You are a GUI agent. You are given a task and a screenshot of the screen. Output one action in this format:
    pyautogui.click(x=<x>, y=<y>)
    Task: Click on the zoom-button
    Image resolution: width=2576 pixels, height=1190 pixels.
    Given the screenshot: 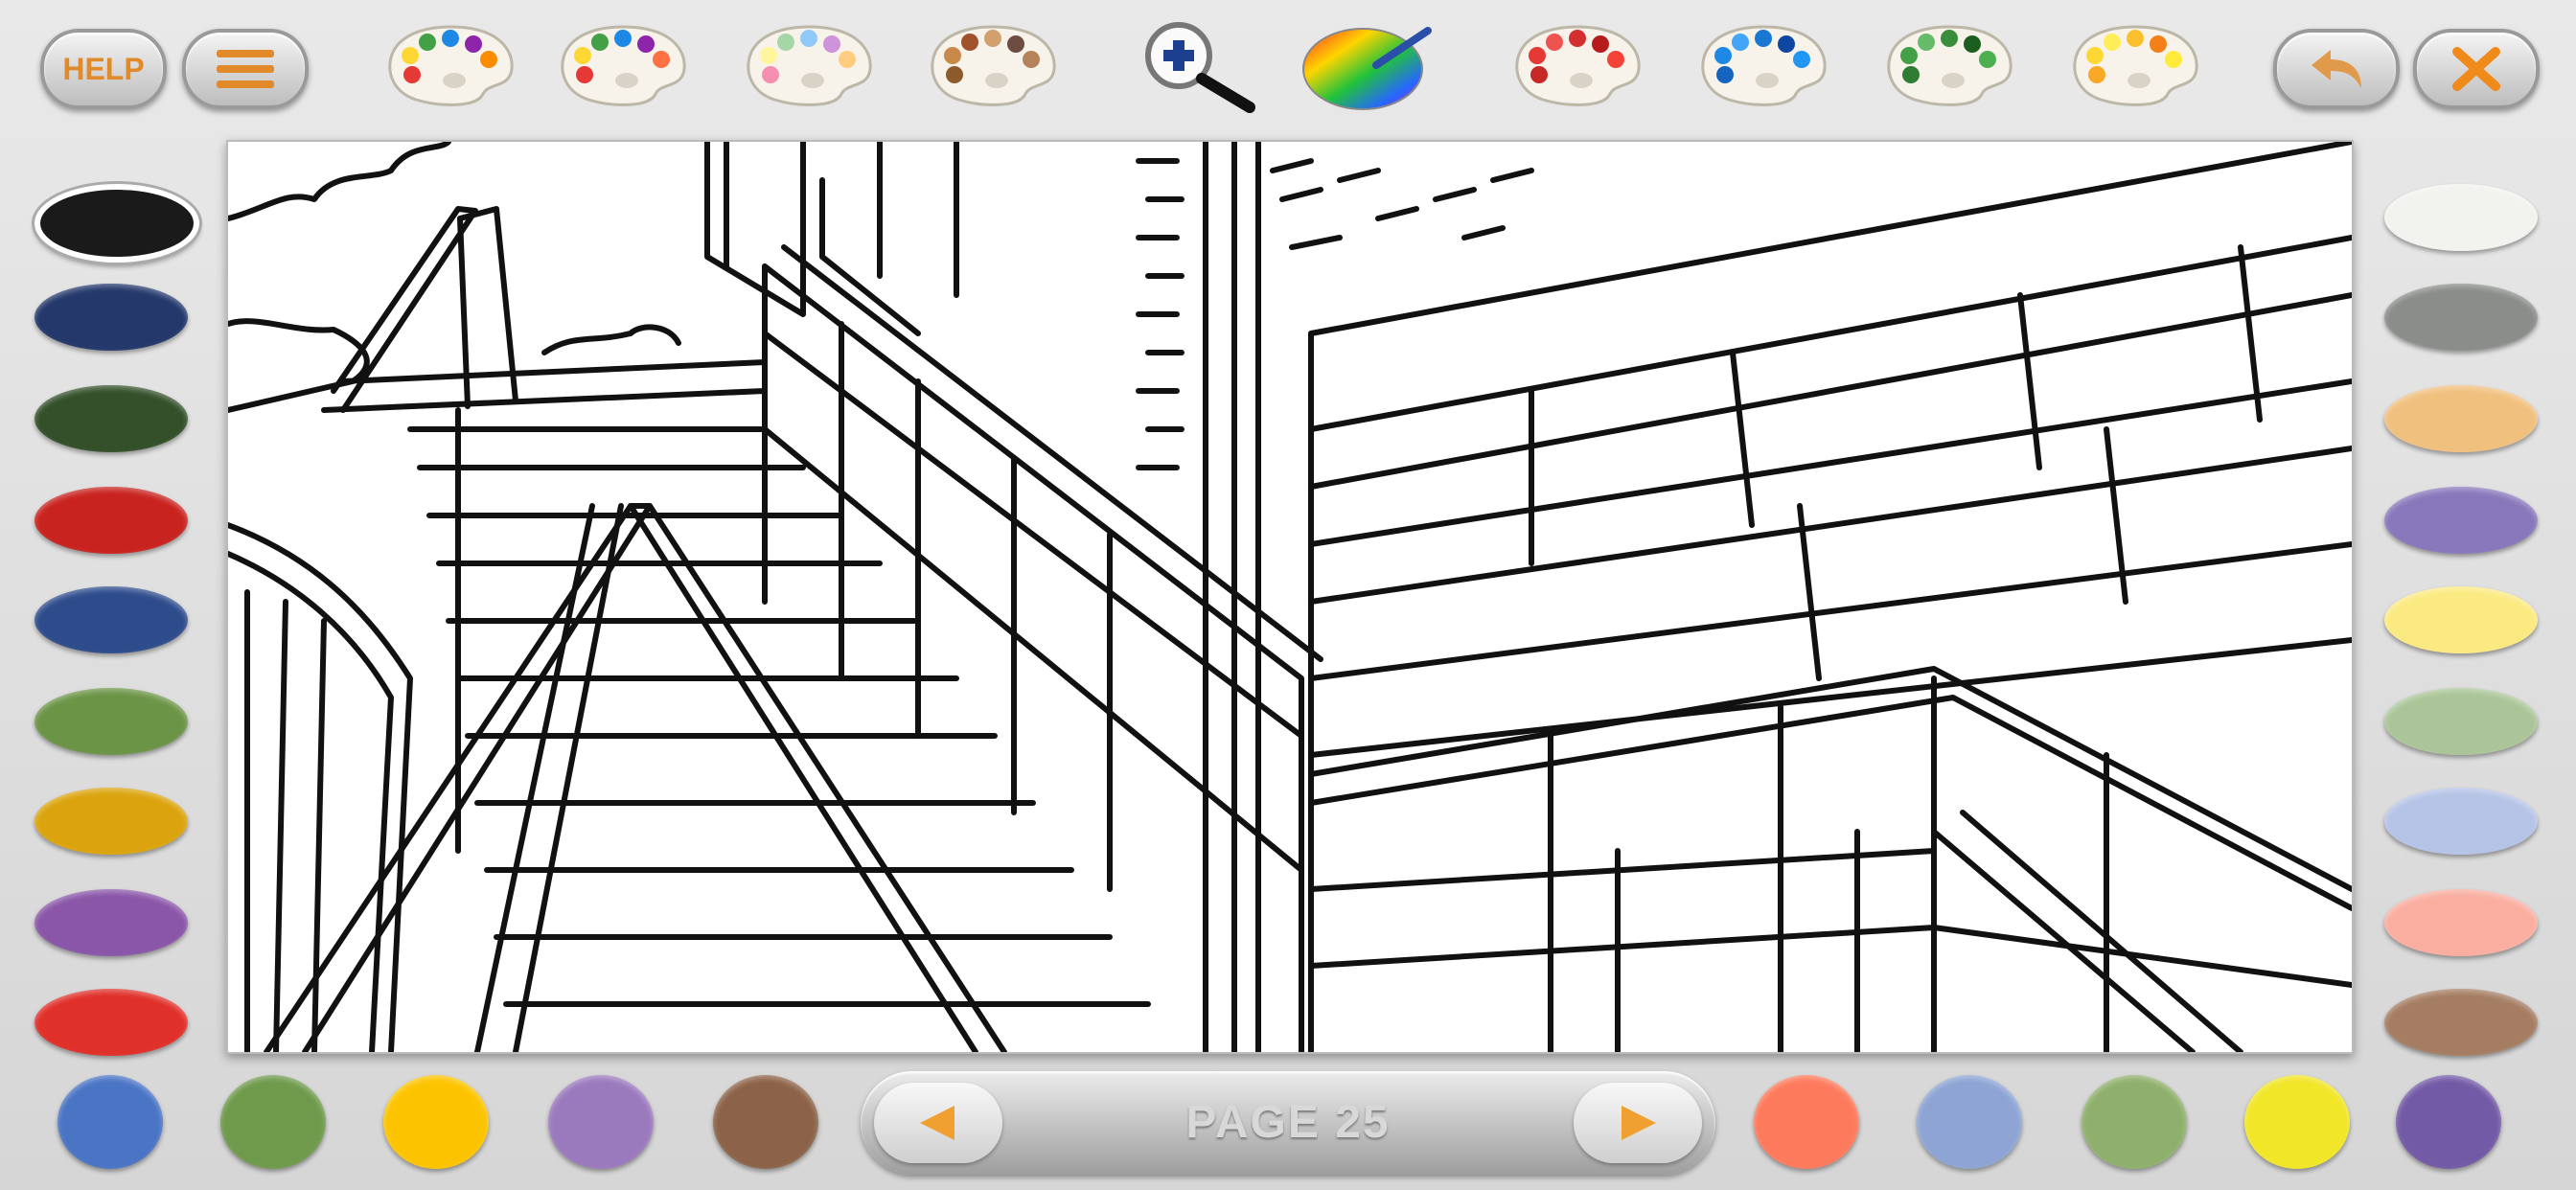 What is the action you would take?
    pyautogui.click(x=1195, y=65)
    